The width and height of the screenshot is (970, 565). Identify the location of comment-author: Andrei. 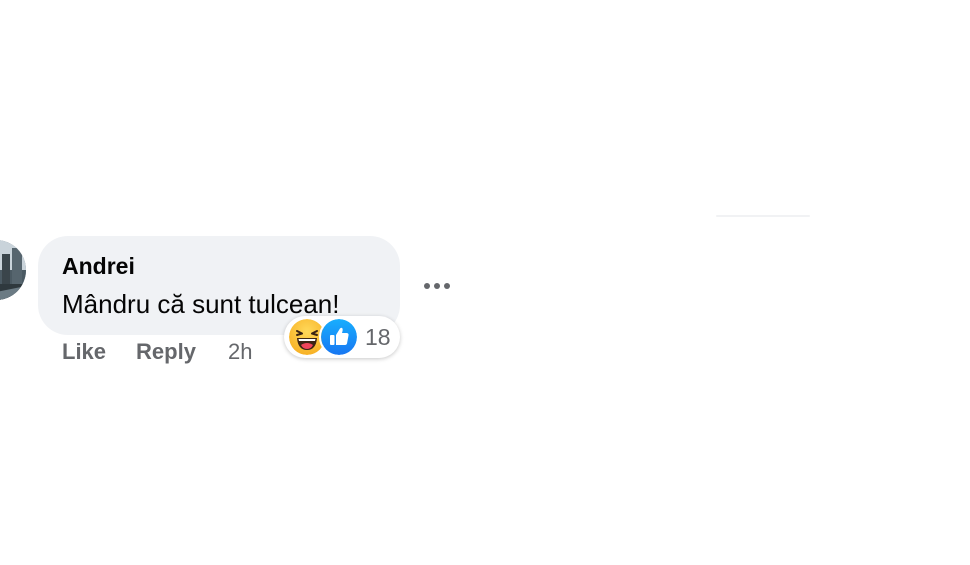
(219, 266).